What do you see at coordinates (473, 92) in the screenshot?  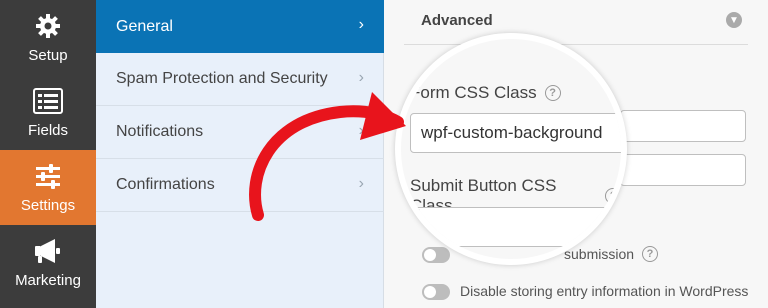 I see `form-css-label-text: Form CSS Class` at bounding box center [473, 92].